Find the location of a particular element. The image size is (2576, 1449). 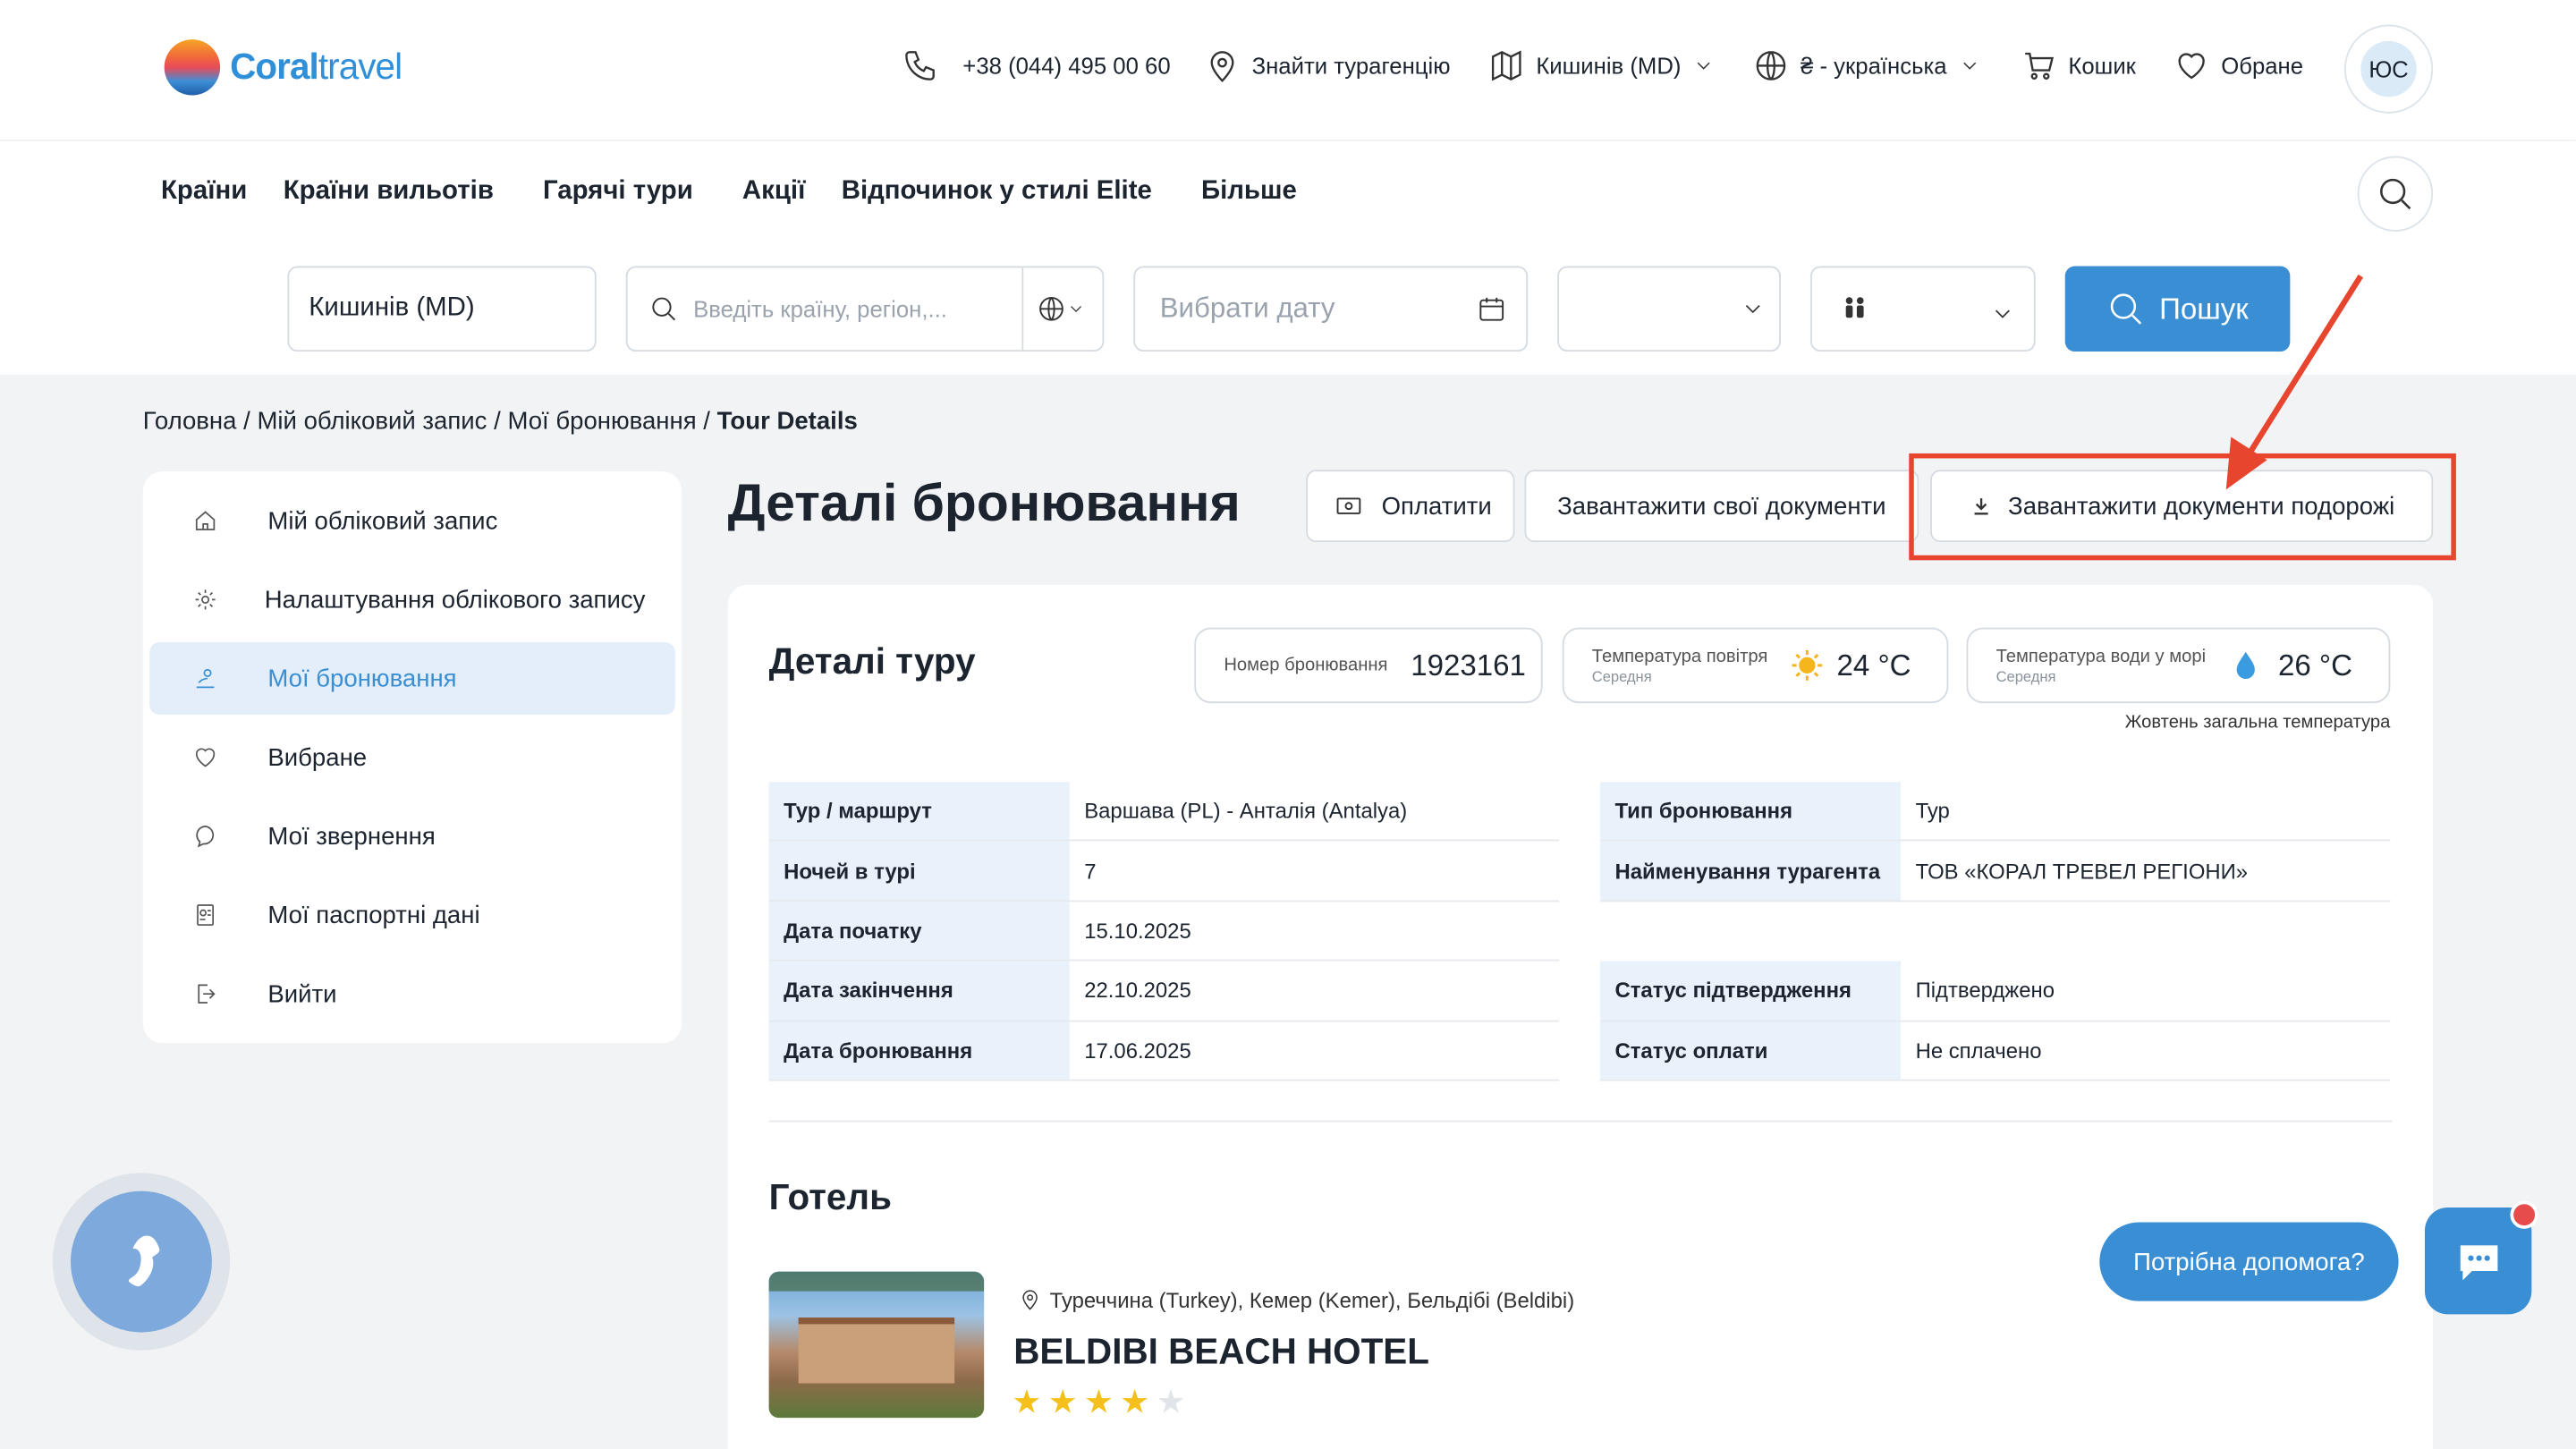

row-value is located at coordinates (1908, 932).